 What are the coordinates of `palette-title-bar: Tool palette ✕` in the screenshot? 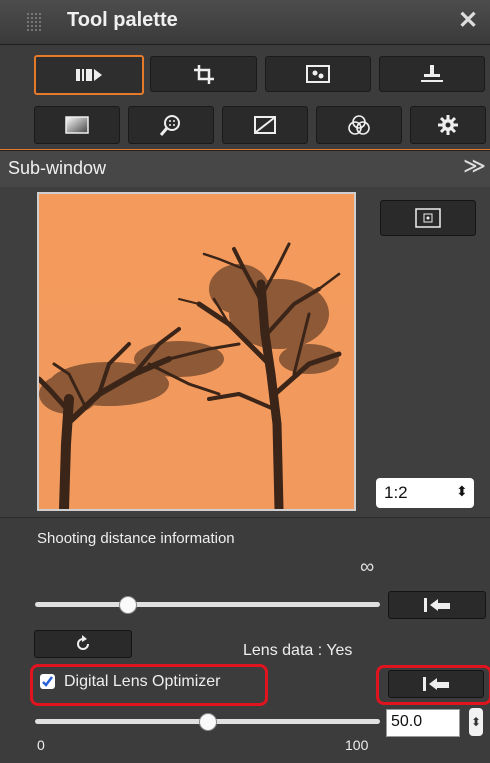 It's located at (245, 22).